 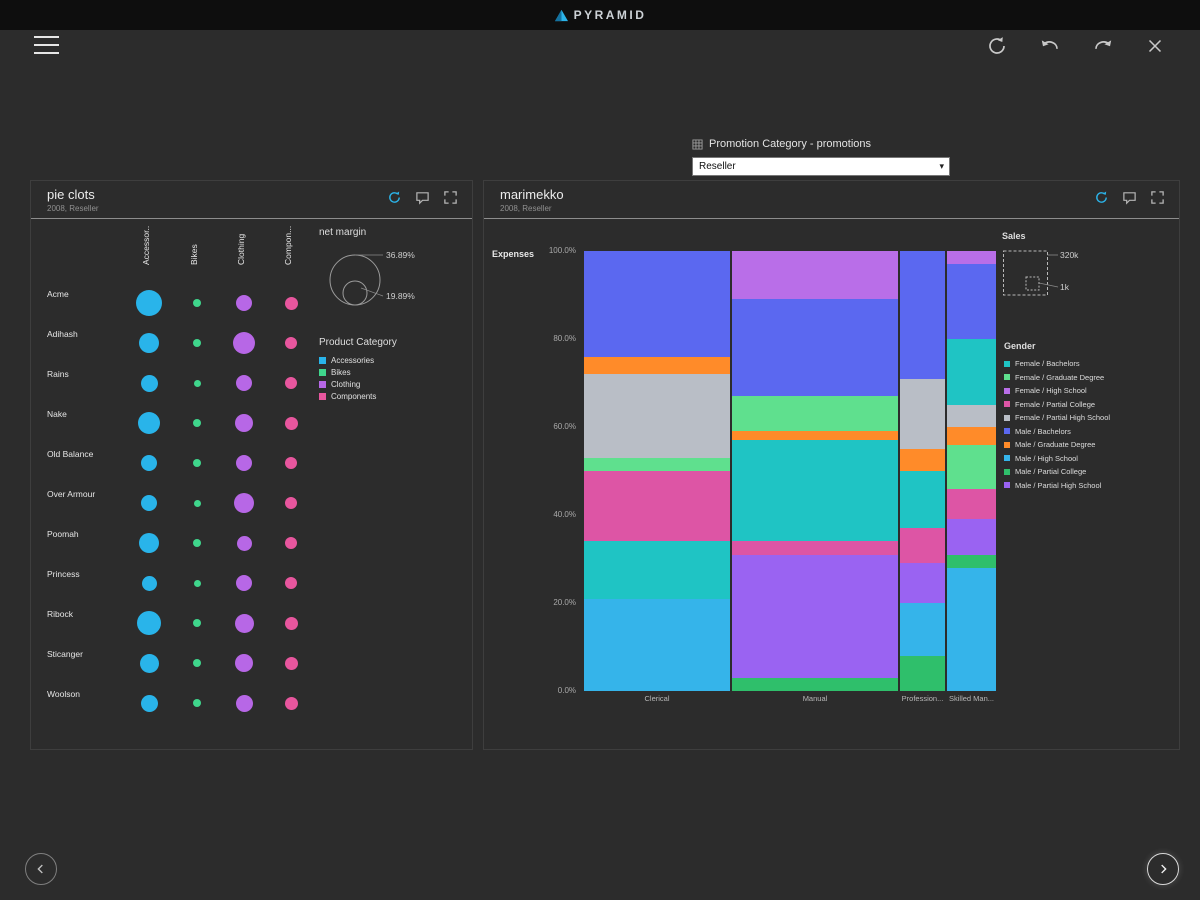 I want to click on legend-item: Female / Partial College, so click(x=1089, y=404).